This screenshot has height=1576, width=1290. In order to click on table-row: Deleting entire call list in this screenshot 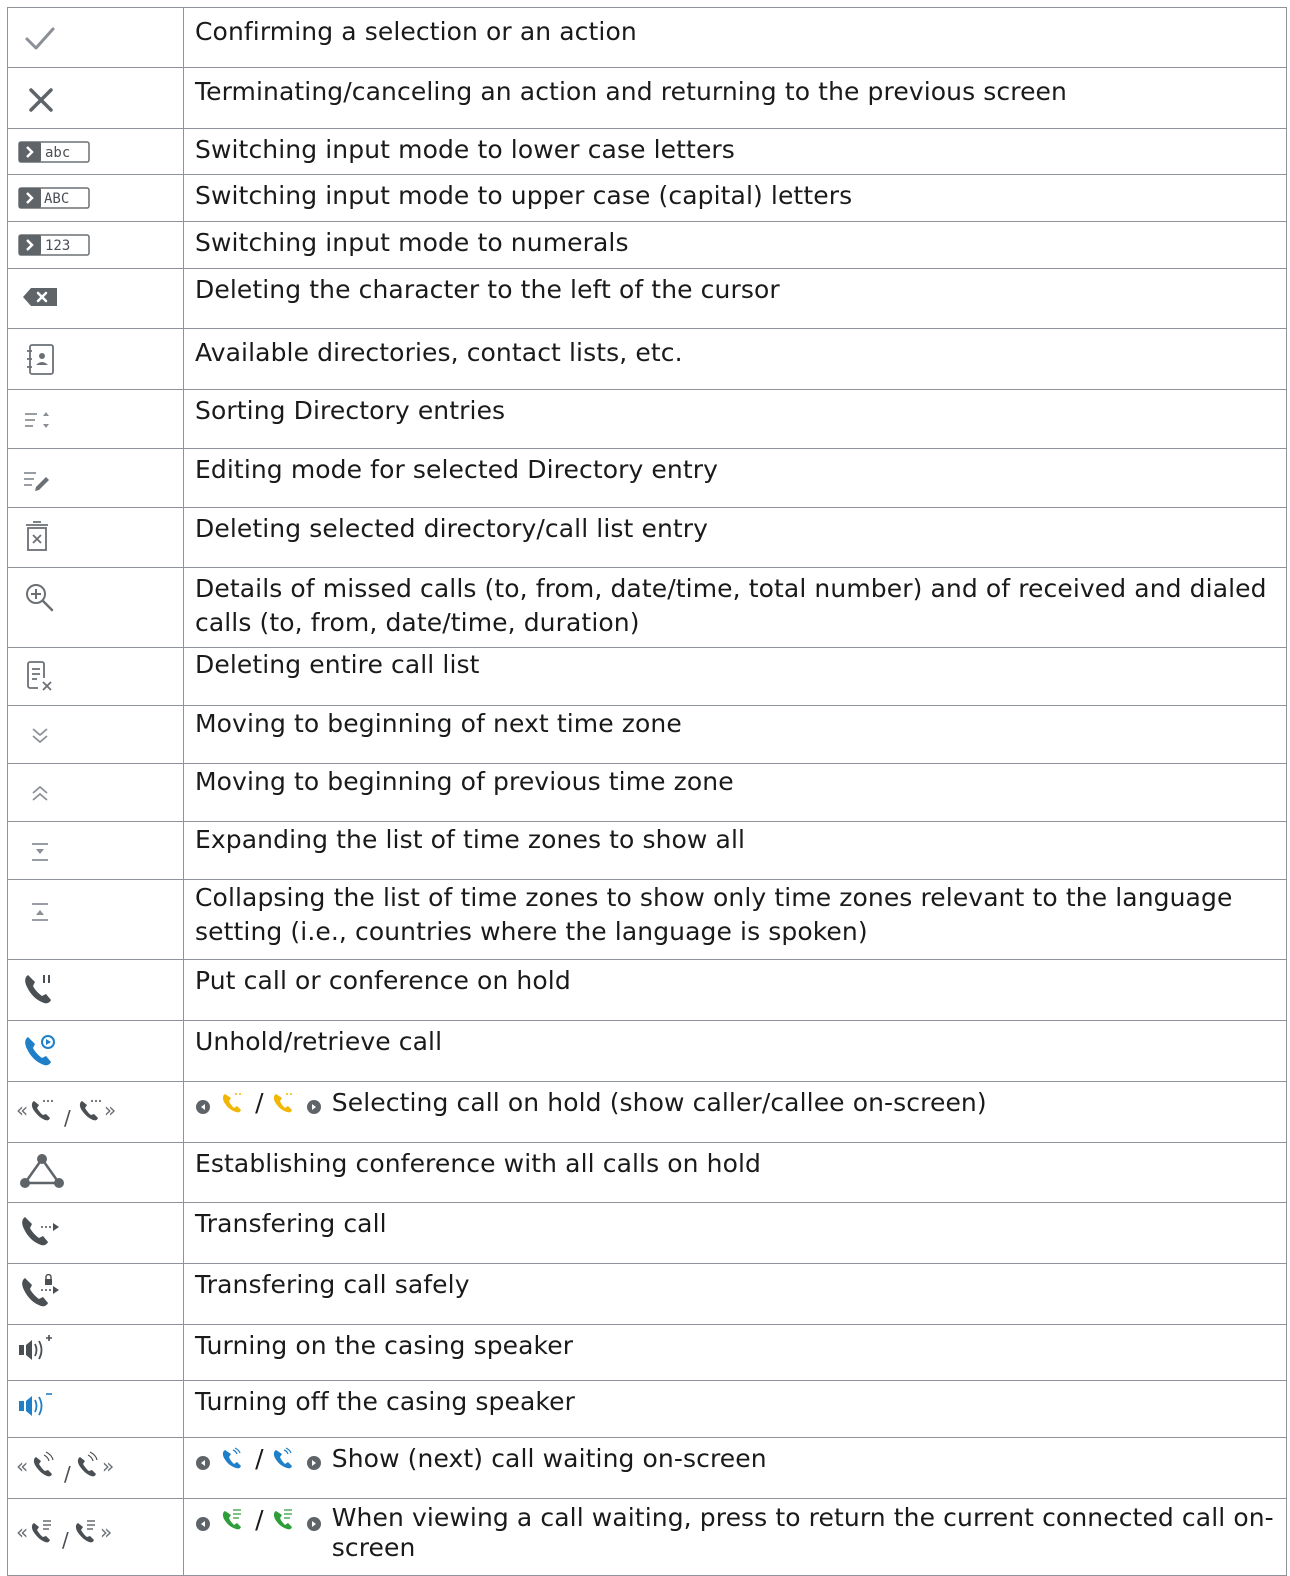, I will do `click(647, 676)`.